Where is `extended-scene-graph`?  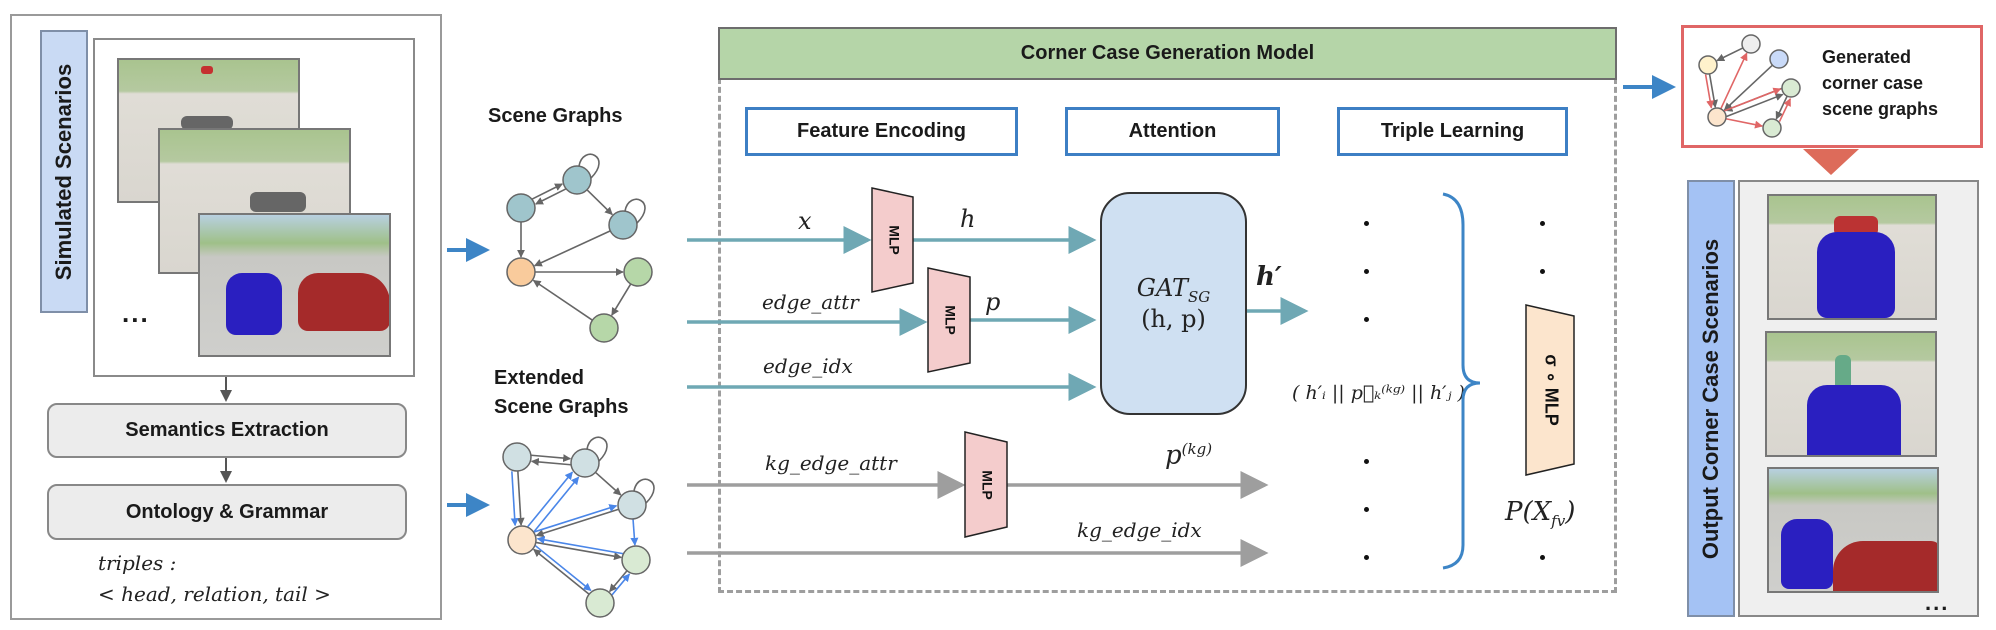 extended-scene-graph is located at coordinates (578, 527).